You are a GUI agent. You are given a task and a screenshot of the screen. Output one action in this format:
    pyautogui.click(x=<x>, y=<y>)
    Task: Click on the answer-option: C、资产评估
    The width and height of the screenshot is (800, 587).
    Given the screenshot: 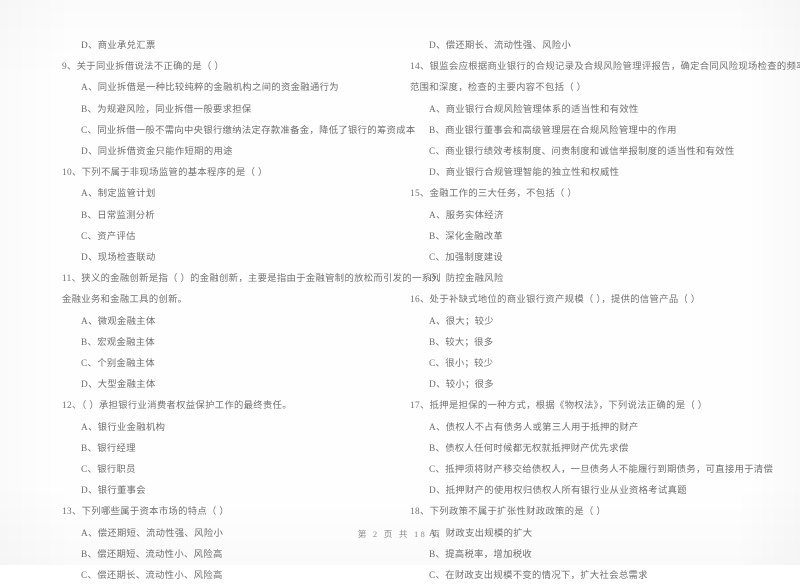 What is the action you would take?
    pyautogui.click(x=108, y=236)
    